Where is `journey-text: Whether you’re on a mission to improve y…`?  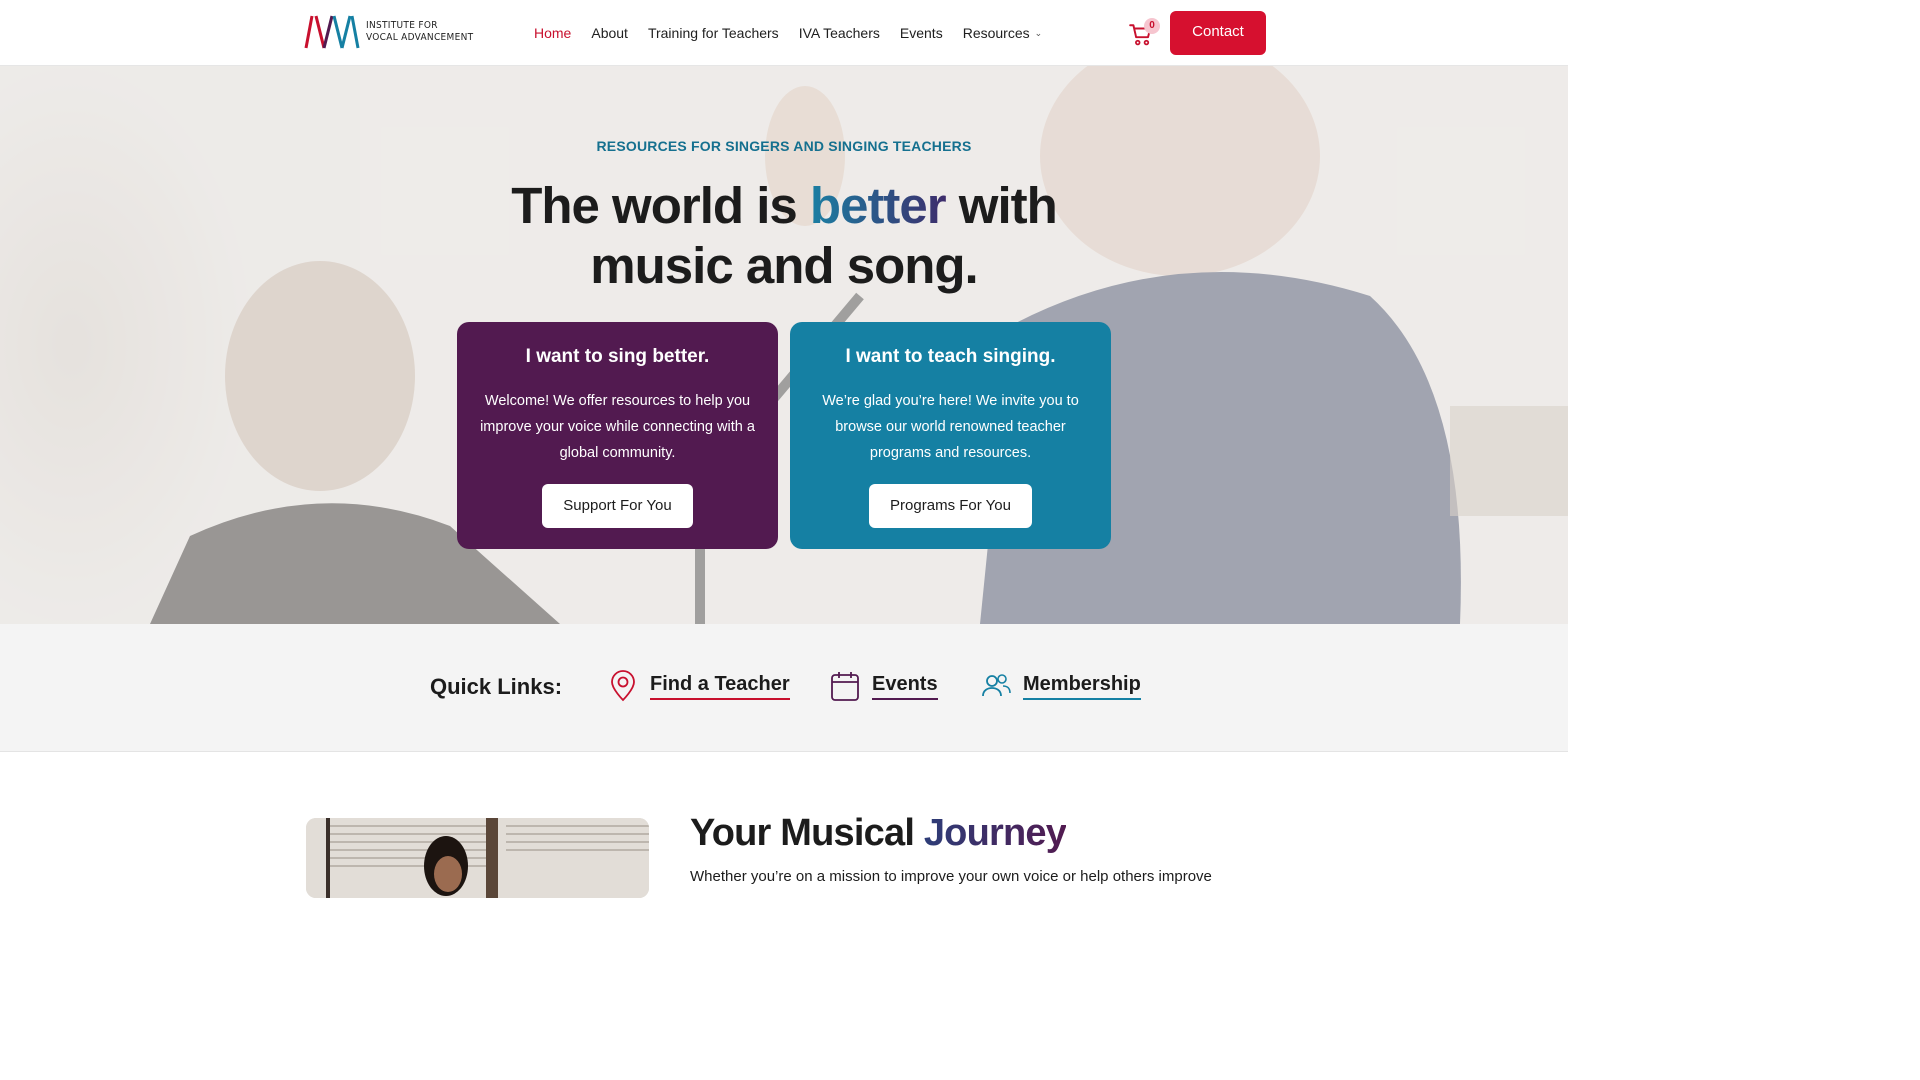 journey-text: Whether you’re on a mission to improve y… is located at coordinates (951, 876).